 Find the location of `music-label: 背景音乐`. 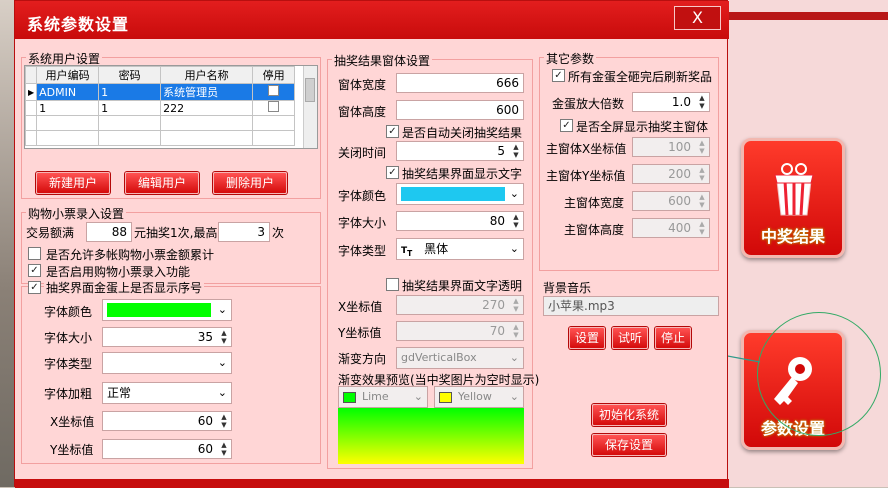

music-label: 背景音乐 is located at coordinates (567, 288).